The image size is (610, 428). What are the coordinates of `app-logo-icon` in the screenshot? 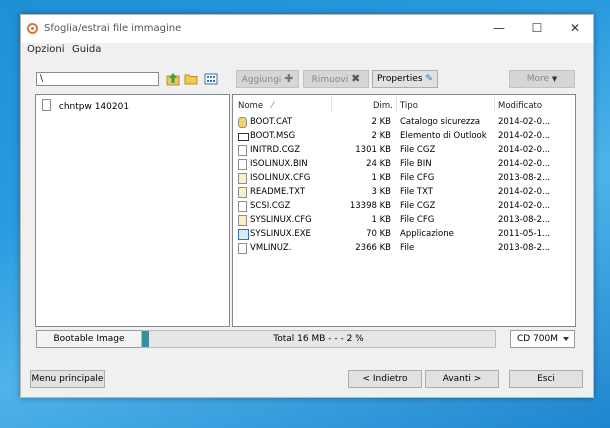 It's located at (32, 28).